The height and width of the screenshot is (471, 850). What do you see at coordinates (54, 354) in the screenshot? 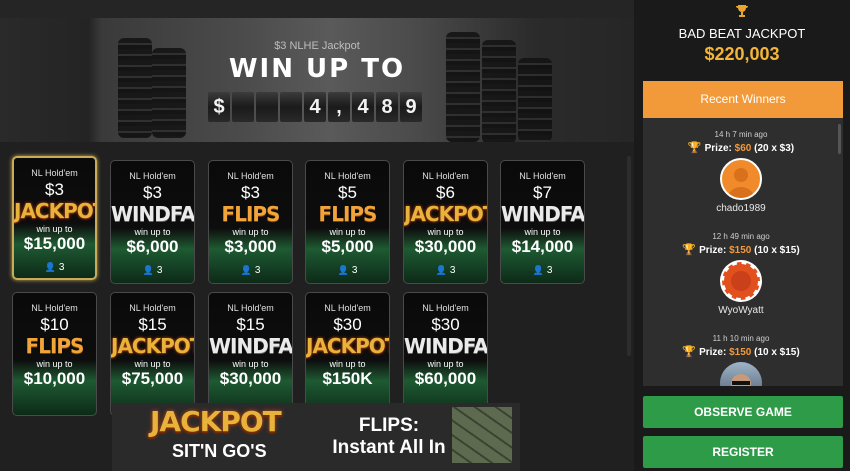
I see `tournament-card: NL Hold'em $10 FLIPS win up to $10,000` at bounding box center [54, 354].